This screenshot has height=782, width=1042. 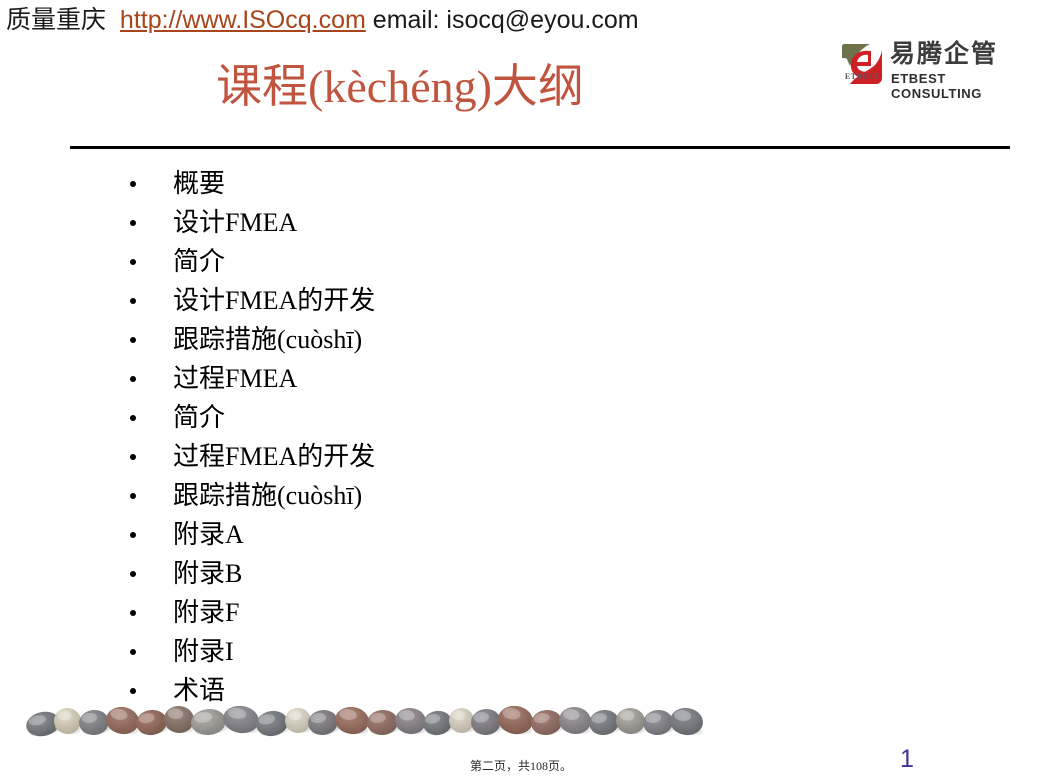 I want to click on outline-item-label: 过程FMEA, so click(x=235, y=378).